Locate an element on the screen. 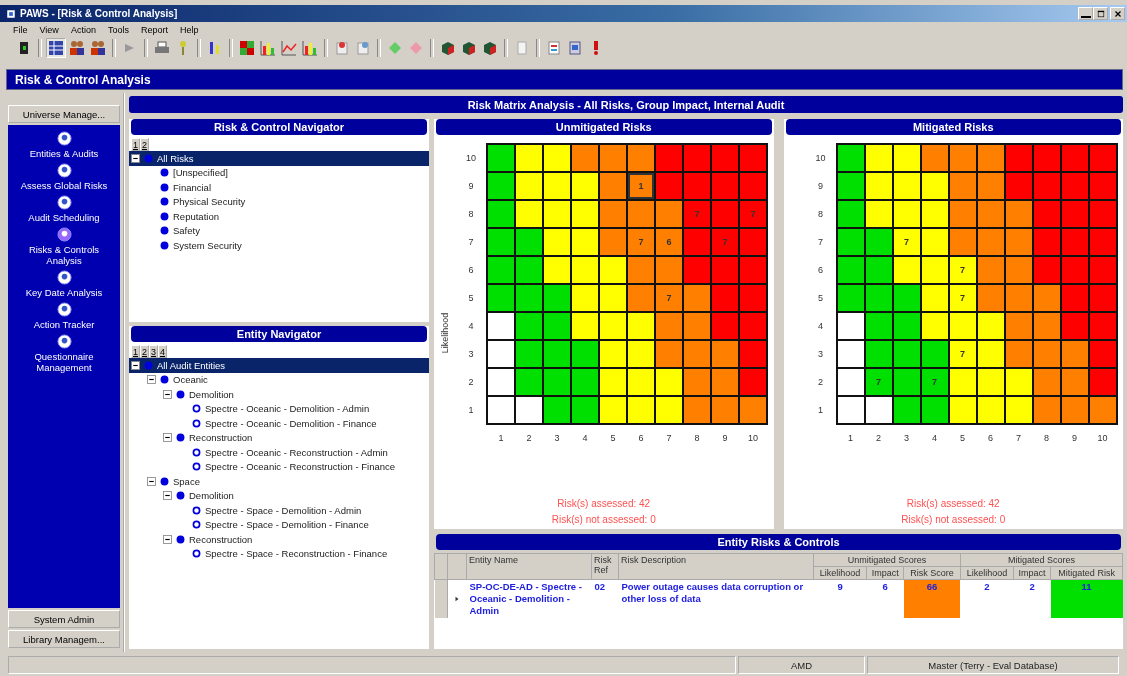 This screenshot has width=1127, height=676. tree-item: Spectre - Oceanic - Reconstruction - Finance is located at coordinates (279, 466).